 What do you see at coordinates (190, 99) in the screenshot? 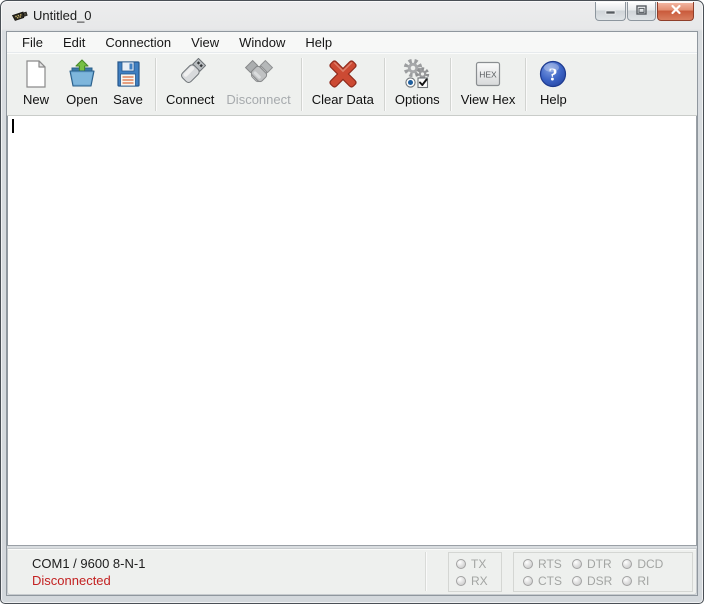
I see `toolbar-label: Connect` at bounding box center [190, 99].